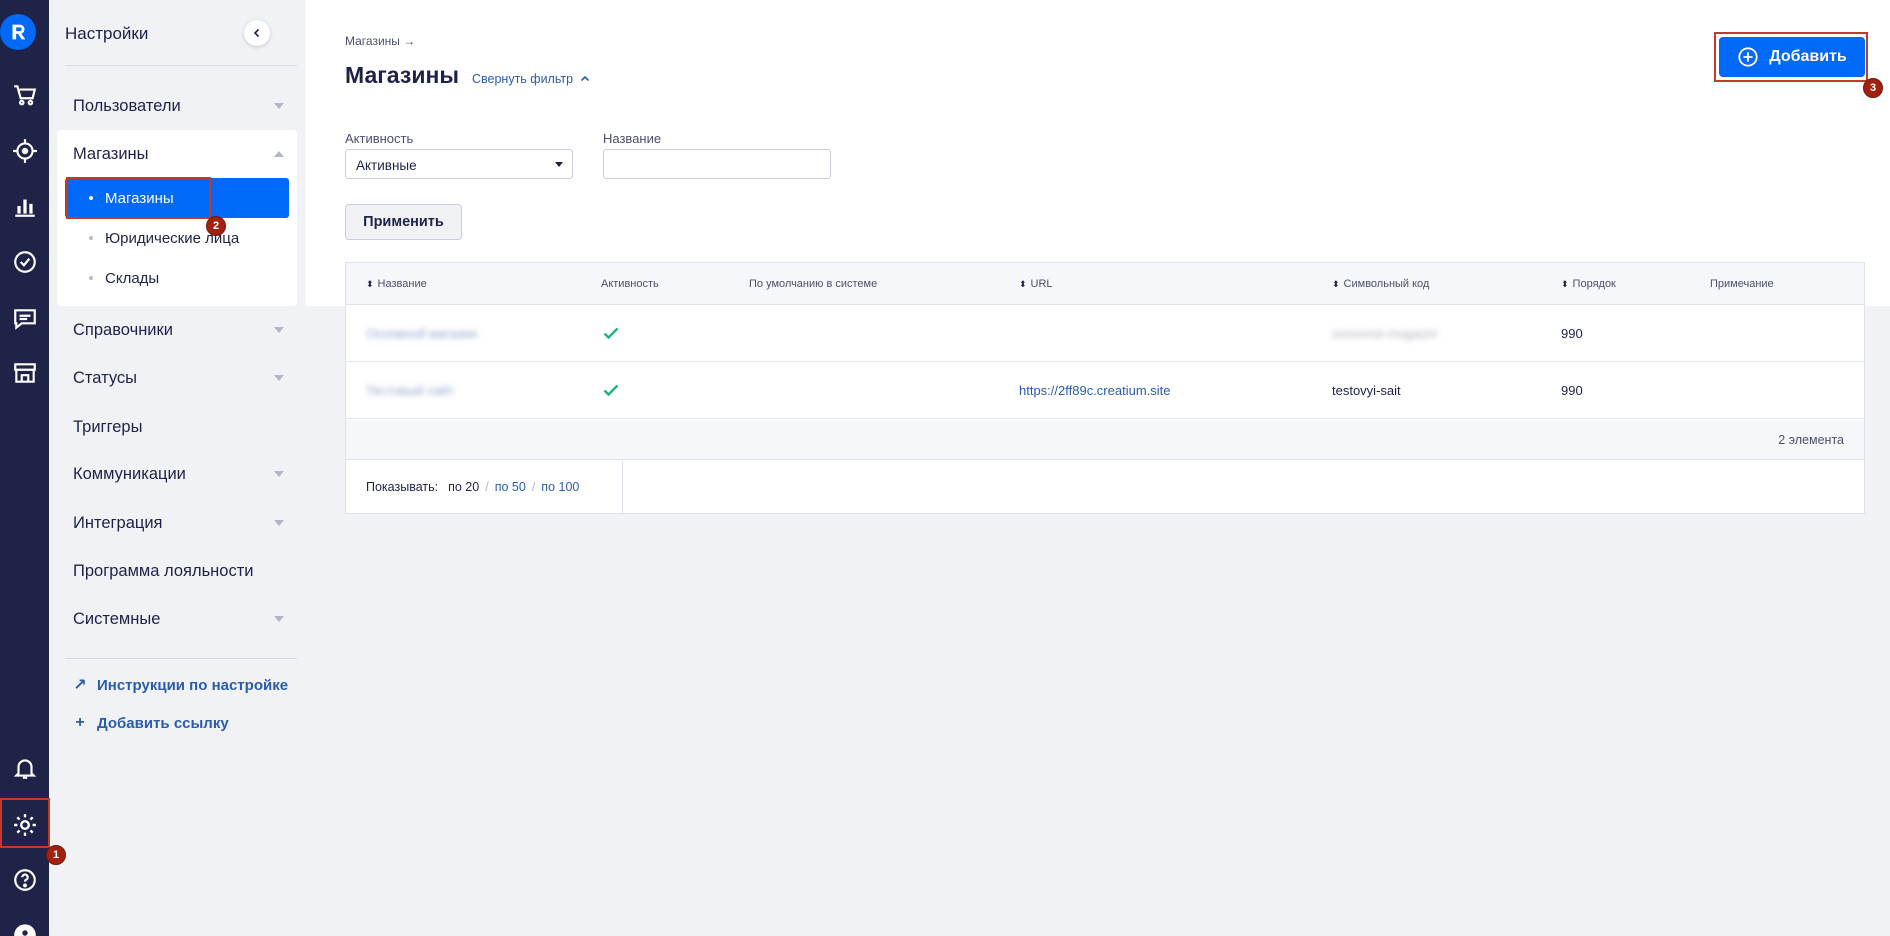  What do you see at coordinates (139, 198) in the screenshot?
I see `sidebar-subitem-label: Магазины` at bounding box center [139, 198].